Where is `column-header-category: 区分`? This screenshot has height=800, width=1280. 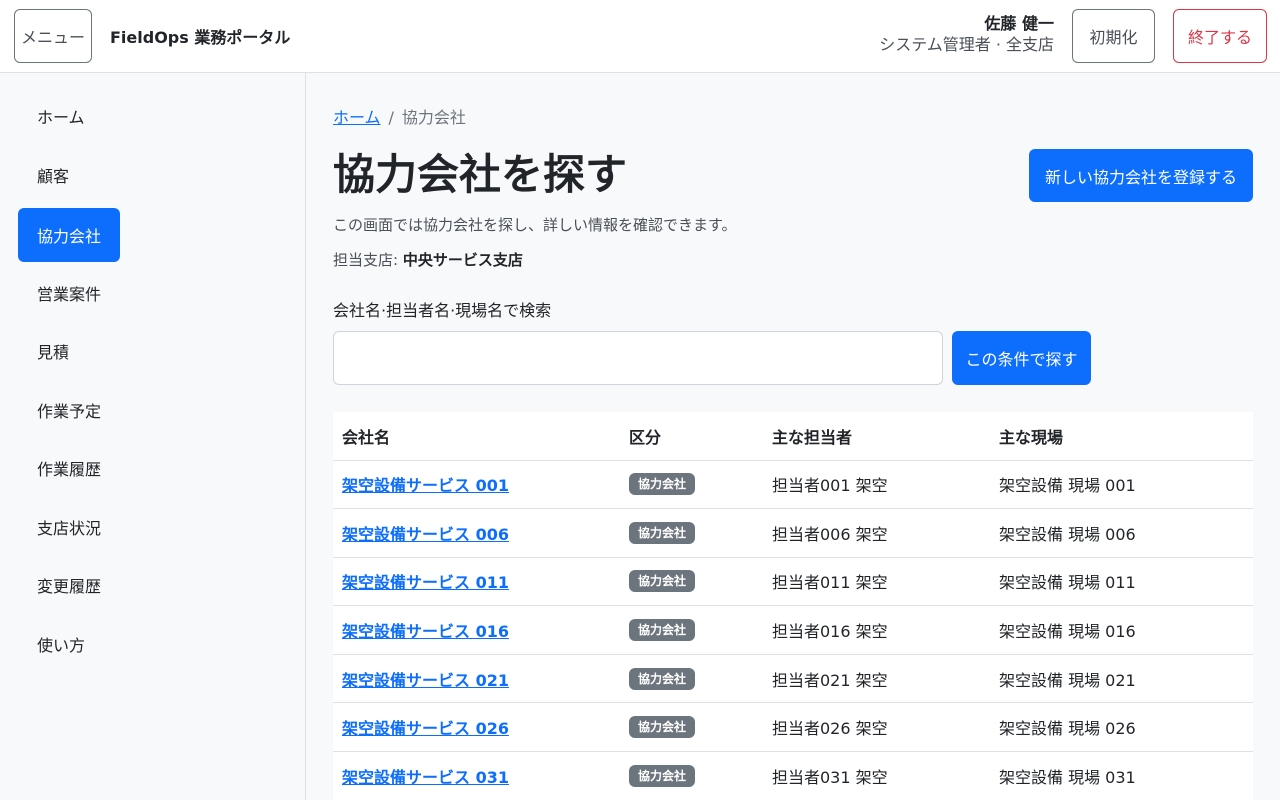
column-header-category: 区分 is located at coordinates (691, 436).